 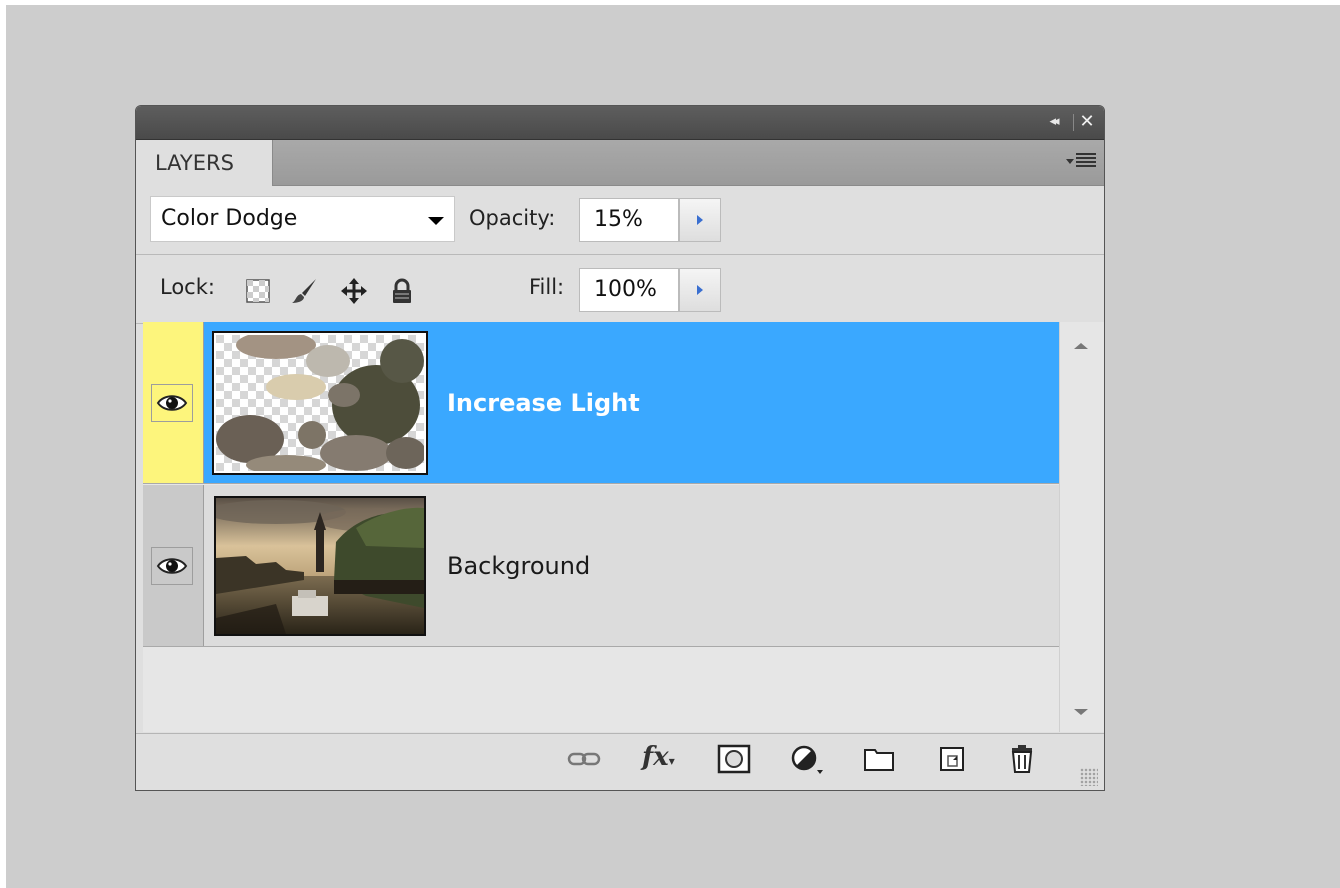 I want to click on fill-label: Fill:, so click(x=547, y=287).